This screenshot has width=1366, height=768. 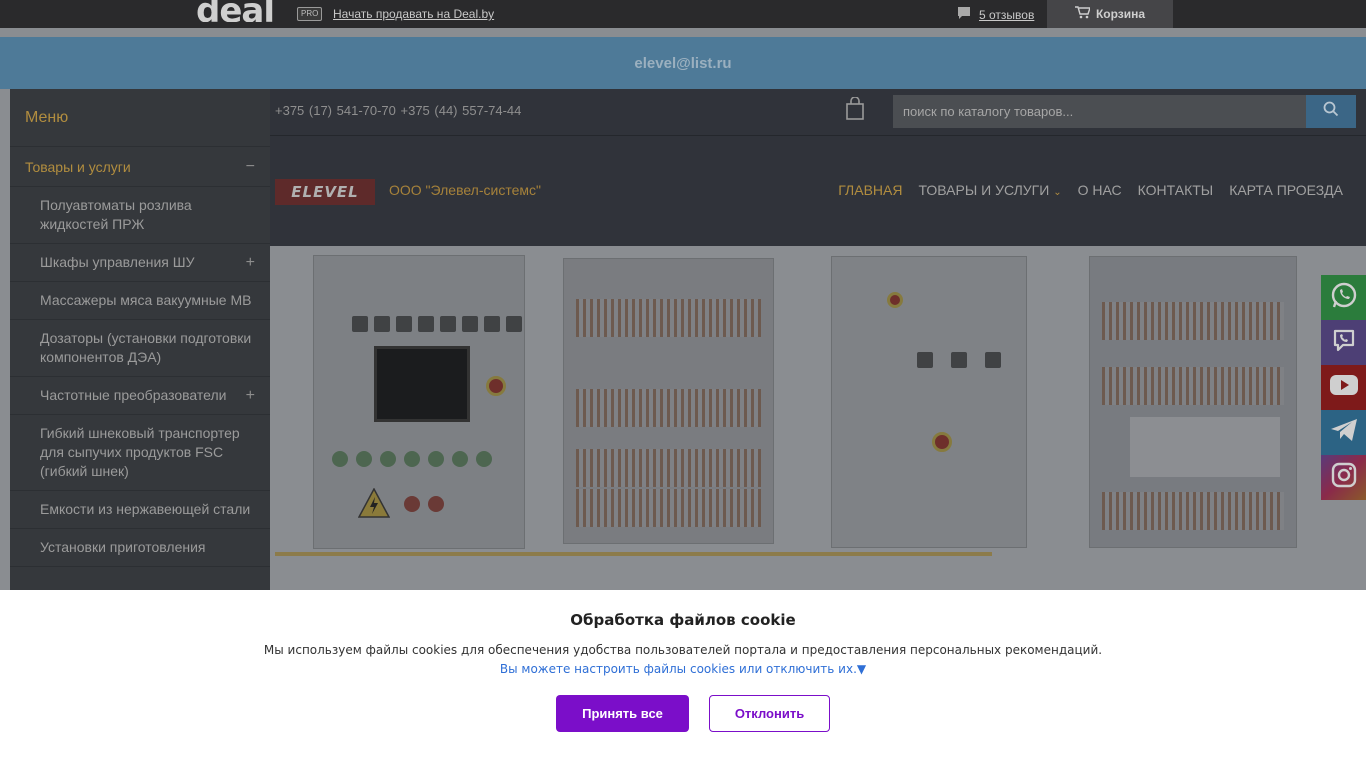 What do you see at coordinates (818, 135) in the screenshot?
I see `header-divider` at bounding box center [818, 135].